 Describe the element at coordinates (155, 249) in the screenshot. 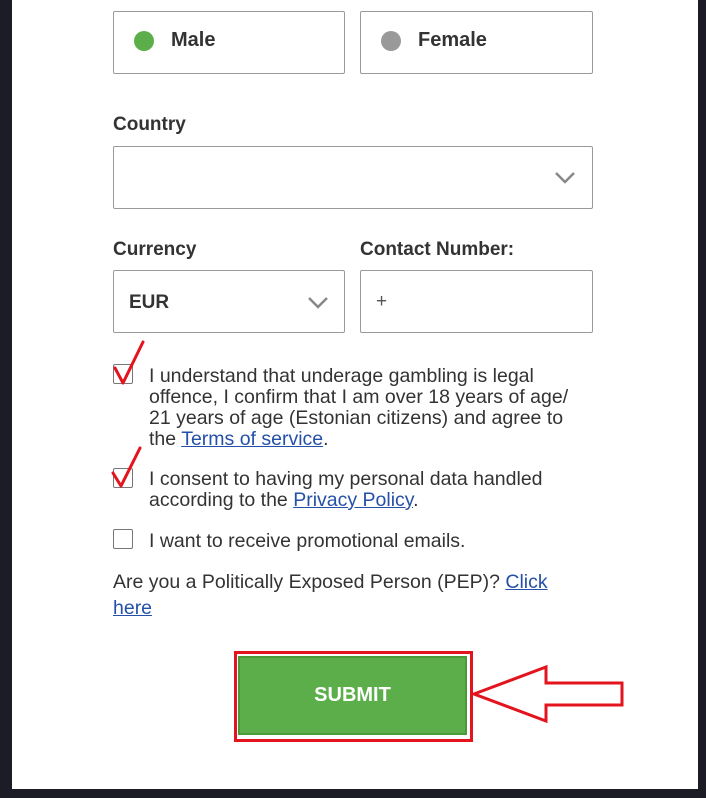

I see `currency-label: Currency` at that location.